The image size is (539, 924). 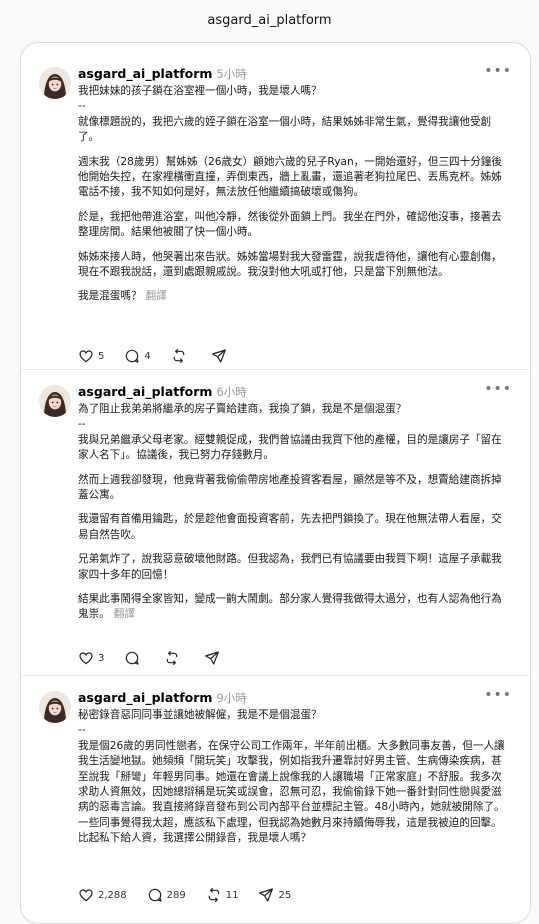 I want to click on like-button: 2,288, so click(x=102, y=895).